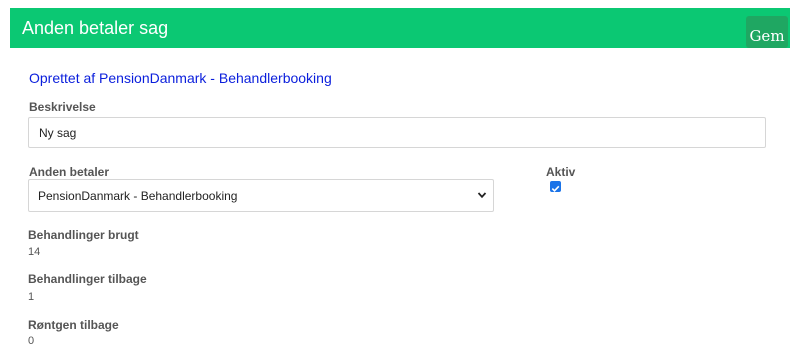 Image resolution: width=796 pixels, height=350 pixels. What do you see at coordinates (87, 279) in the screenshot?
I see `treatments-left-label: Behandlinger tilbage` at bounding box center [87, 279].